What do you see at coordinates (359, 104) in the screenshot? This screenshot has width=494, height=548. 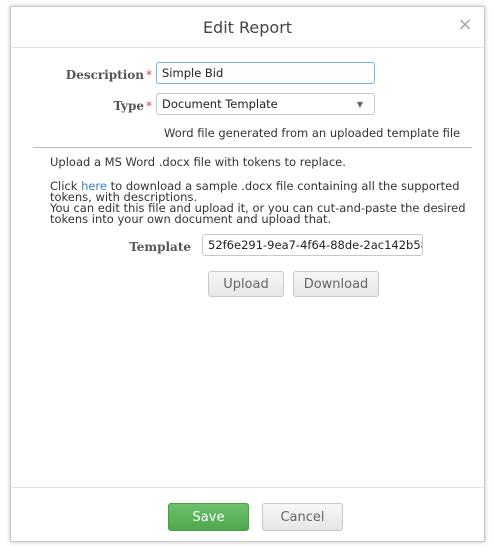 I see `chevron-down-icon: ▼` at bounding box center [359, 104].